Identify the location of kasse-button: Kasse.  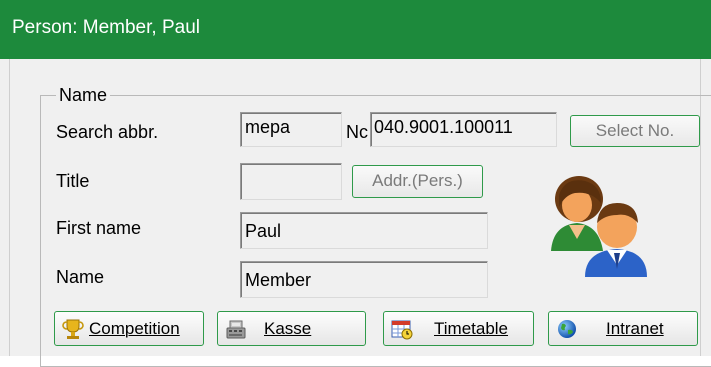
(291, 328).